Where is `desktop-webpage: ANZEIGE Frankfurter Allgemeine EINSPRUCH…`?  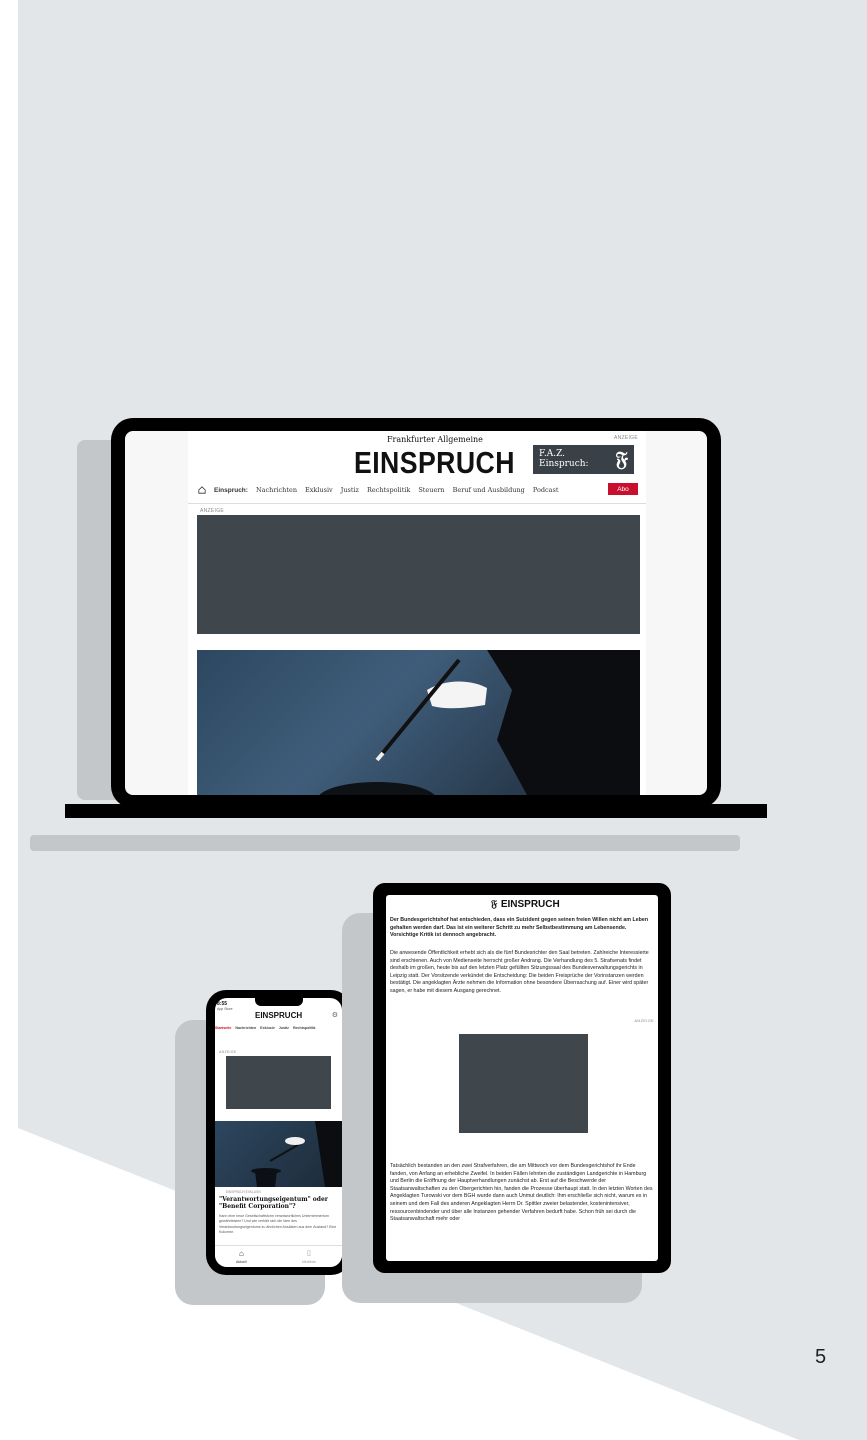 desktop-webpage: ANZEIGE Frankfurter Allgemeine EINSPRUCH… is located at coordinates (417, 613).